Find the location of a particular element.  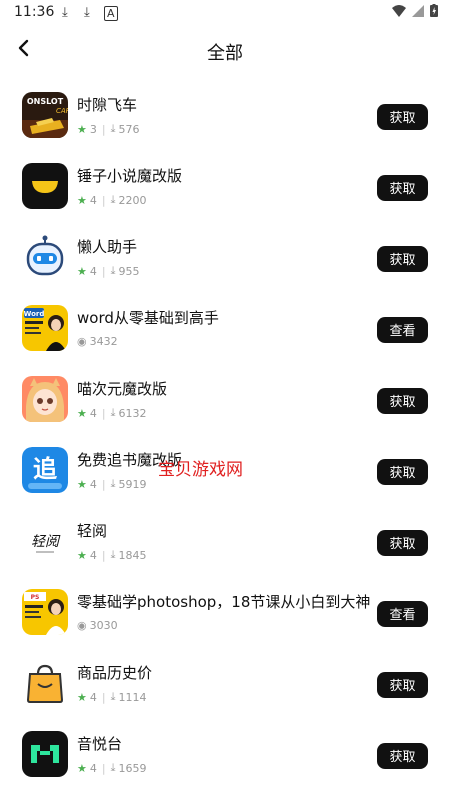

app-icon-shopping-bag is located at coordinates (45, 683).